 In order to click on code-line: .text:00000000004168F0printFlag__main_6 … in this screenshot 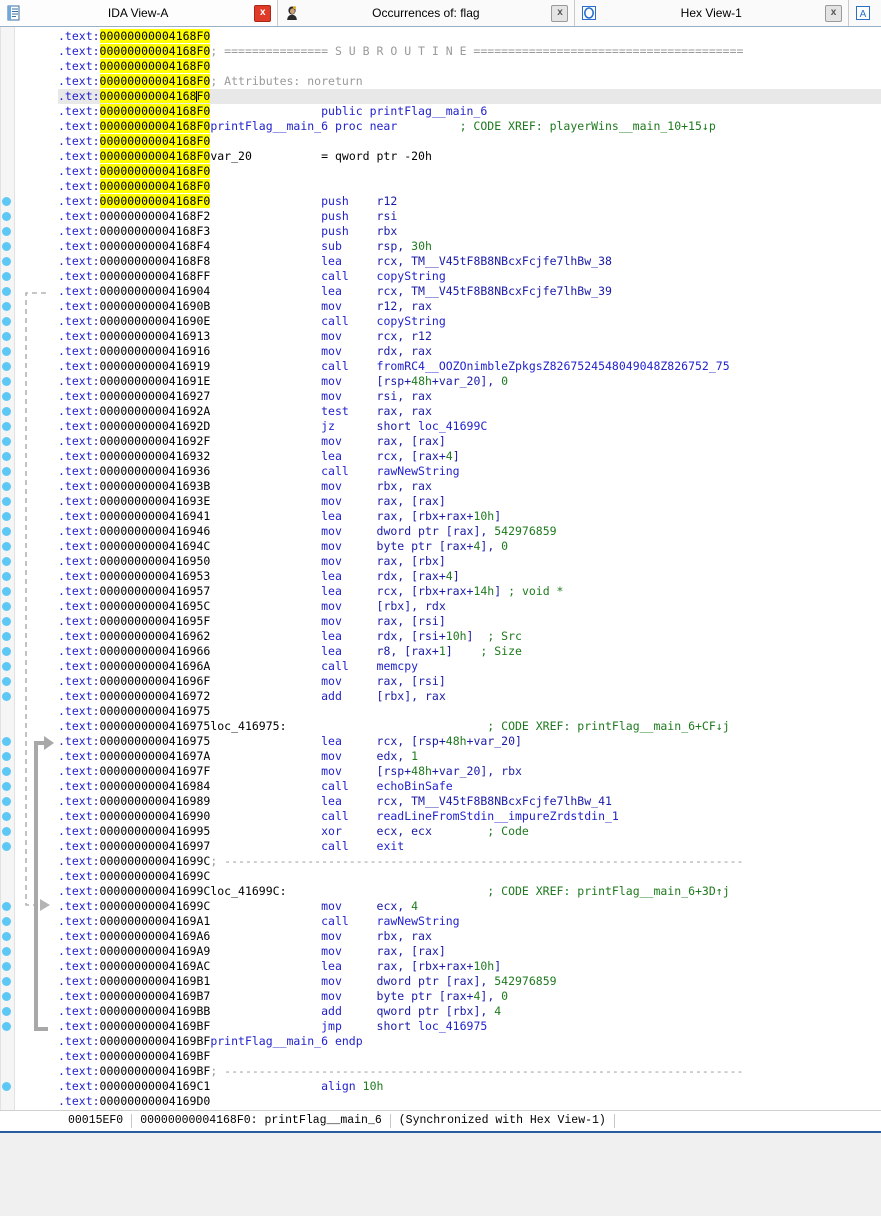, I will do `click(469, 126)`.